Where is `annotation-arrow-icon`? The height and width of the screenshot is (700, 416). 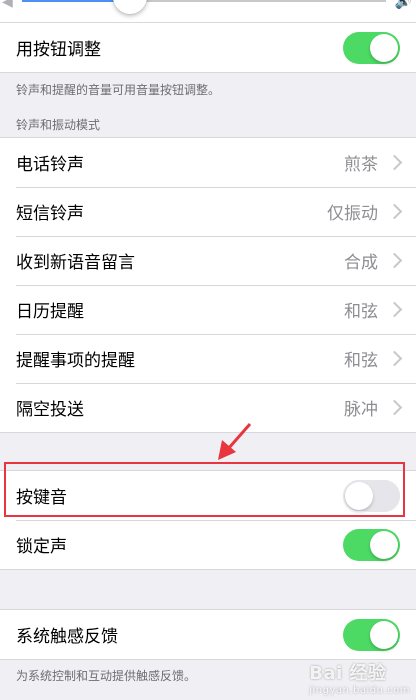 annotation-arrow-icon is located at coordinates (235, 441).